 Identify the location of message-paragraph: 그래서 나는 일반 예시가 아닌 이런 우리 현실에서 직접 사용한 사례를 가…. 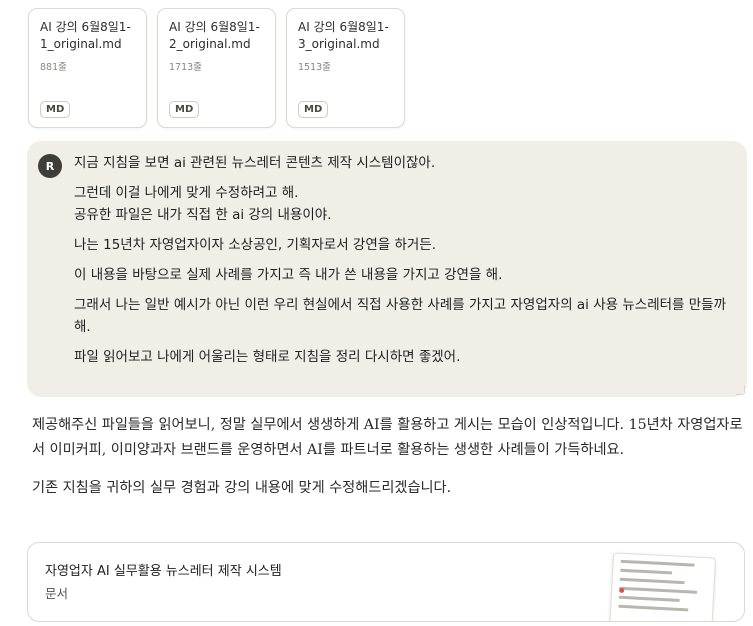
(400, 316).